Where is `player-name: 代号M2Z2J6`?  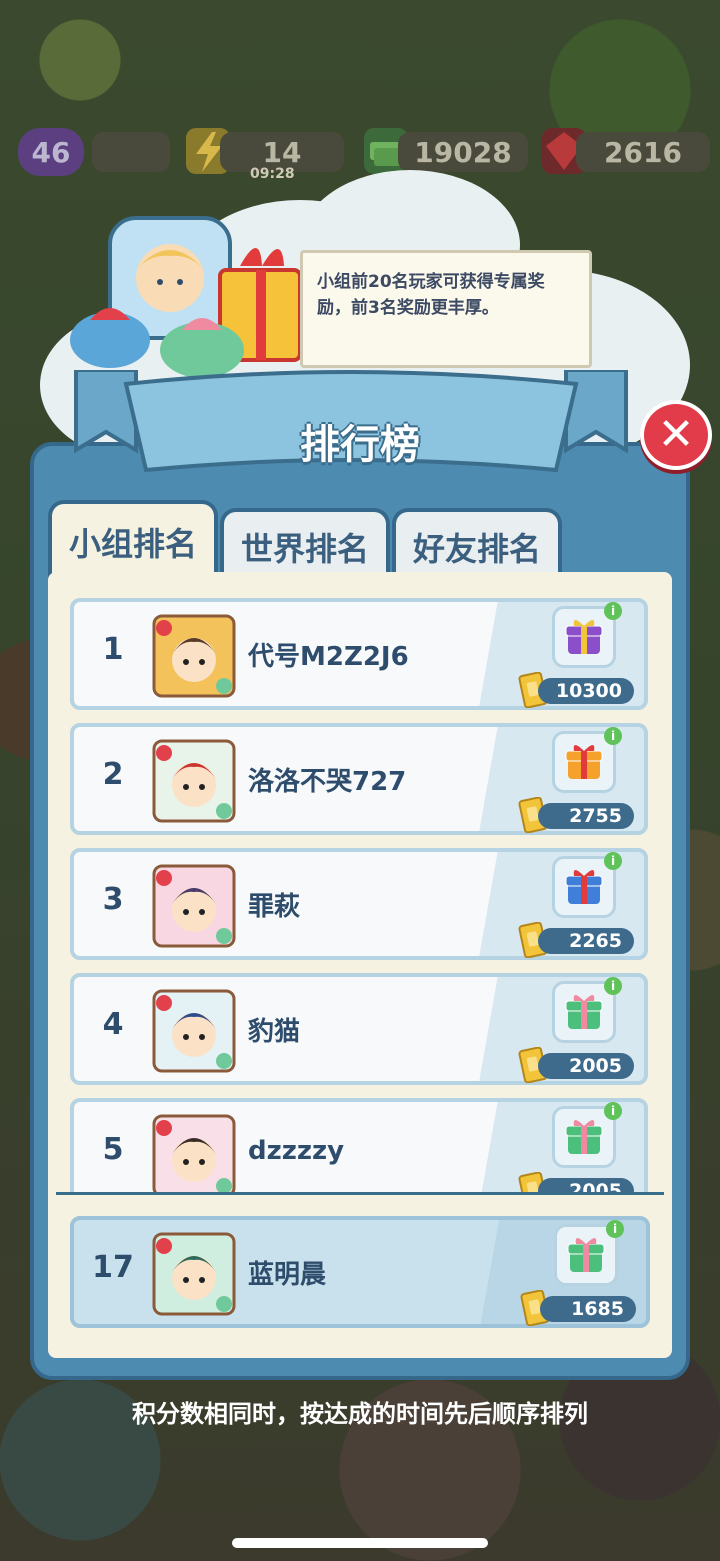 player-name: 代号M2Z2J6 is located at coordinates (328, 657).